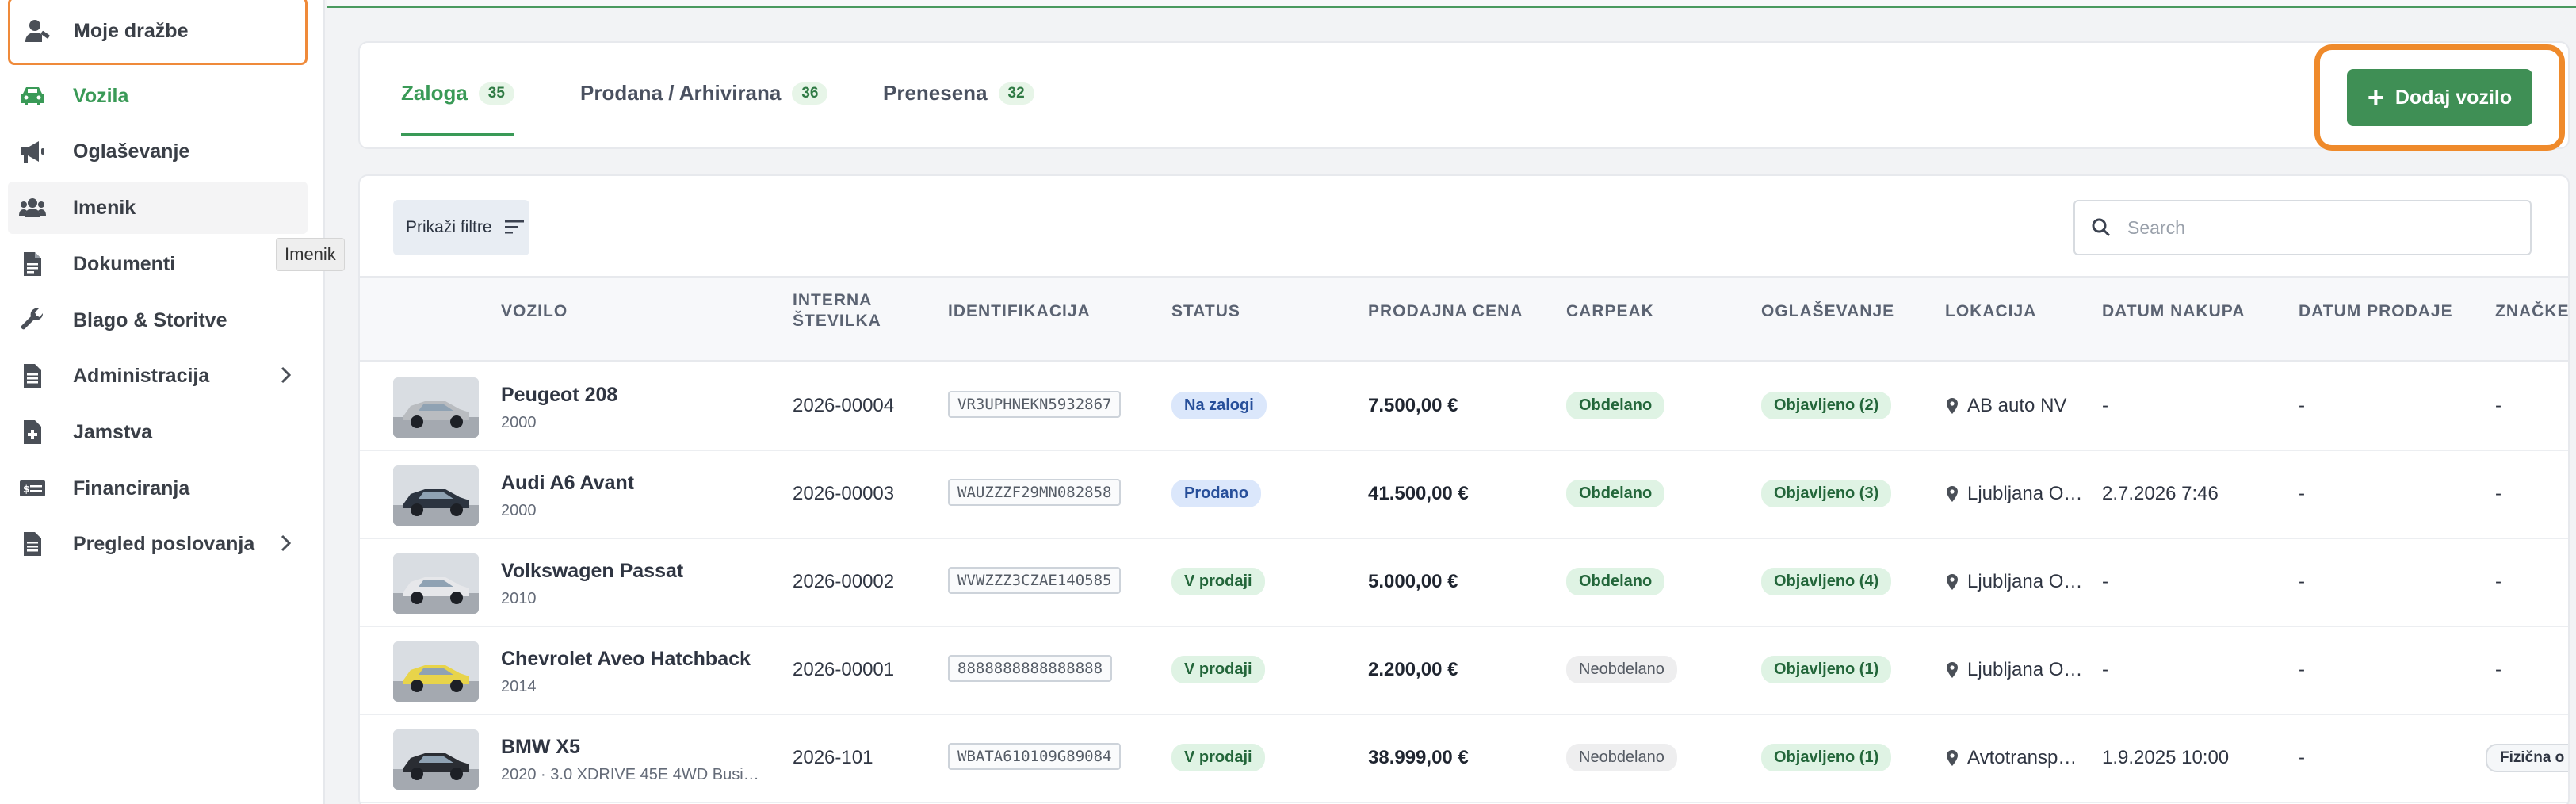 Image resolution: width=2576 pixels, height=804 pixels. Describe the element at coordinates (514, 227) in the screenshot. I see `filter-lines-icon` at that location.